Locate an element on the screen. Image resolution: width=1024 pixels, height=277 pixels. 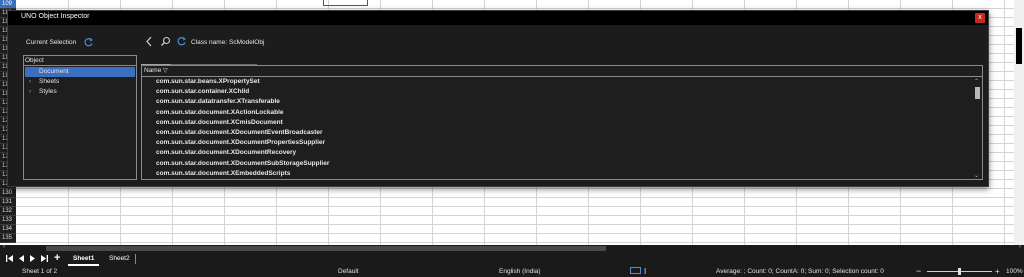
tree-item-label: Sheets is located at coordinates (49, 81).